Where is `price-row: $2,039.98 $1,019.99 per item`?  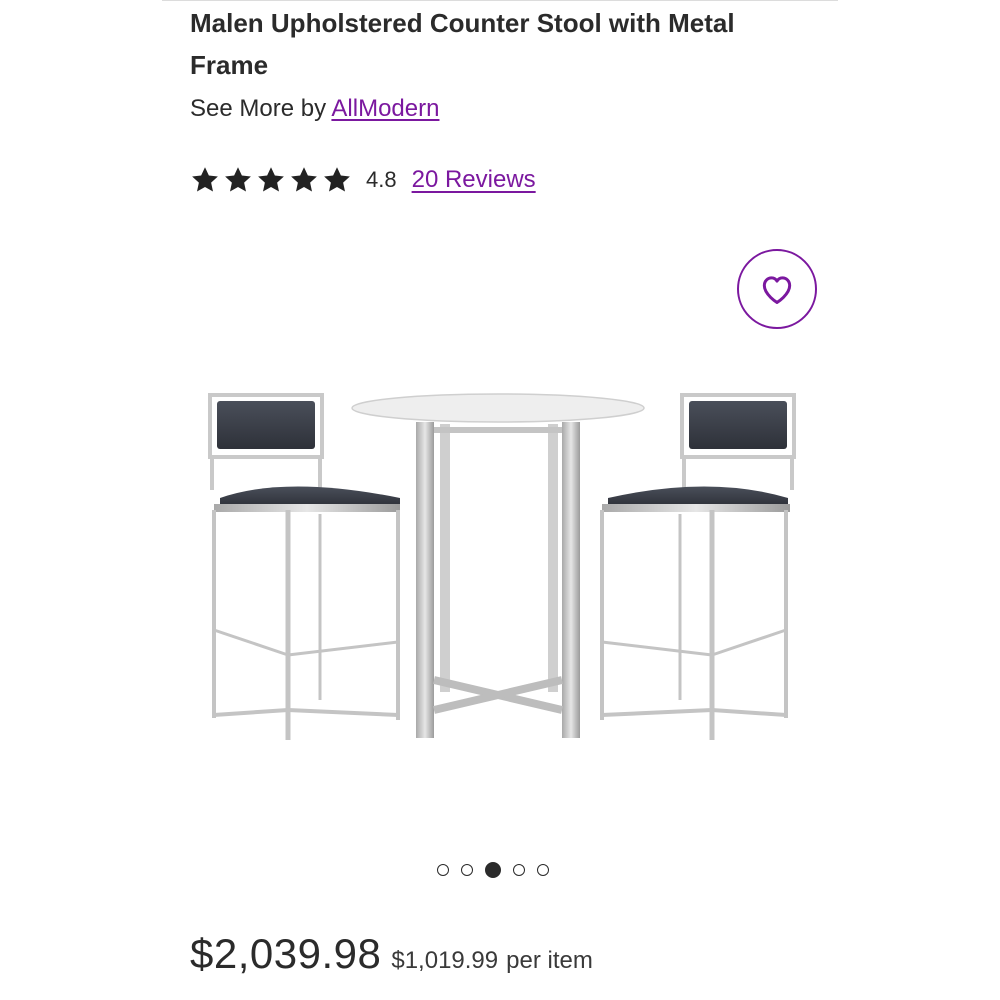 price-row: $2,039.98 $1,019.99 per item is located at coordinates (391, 954).